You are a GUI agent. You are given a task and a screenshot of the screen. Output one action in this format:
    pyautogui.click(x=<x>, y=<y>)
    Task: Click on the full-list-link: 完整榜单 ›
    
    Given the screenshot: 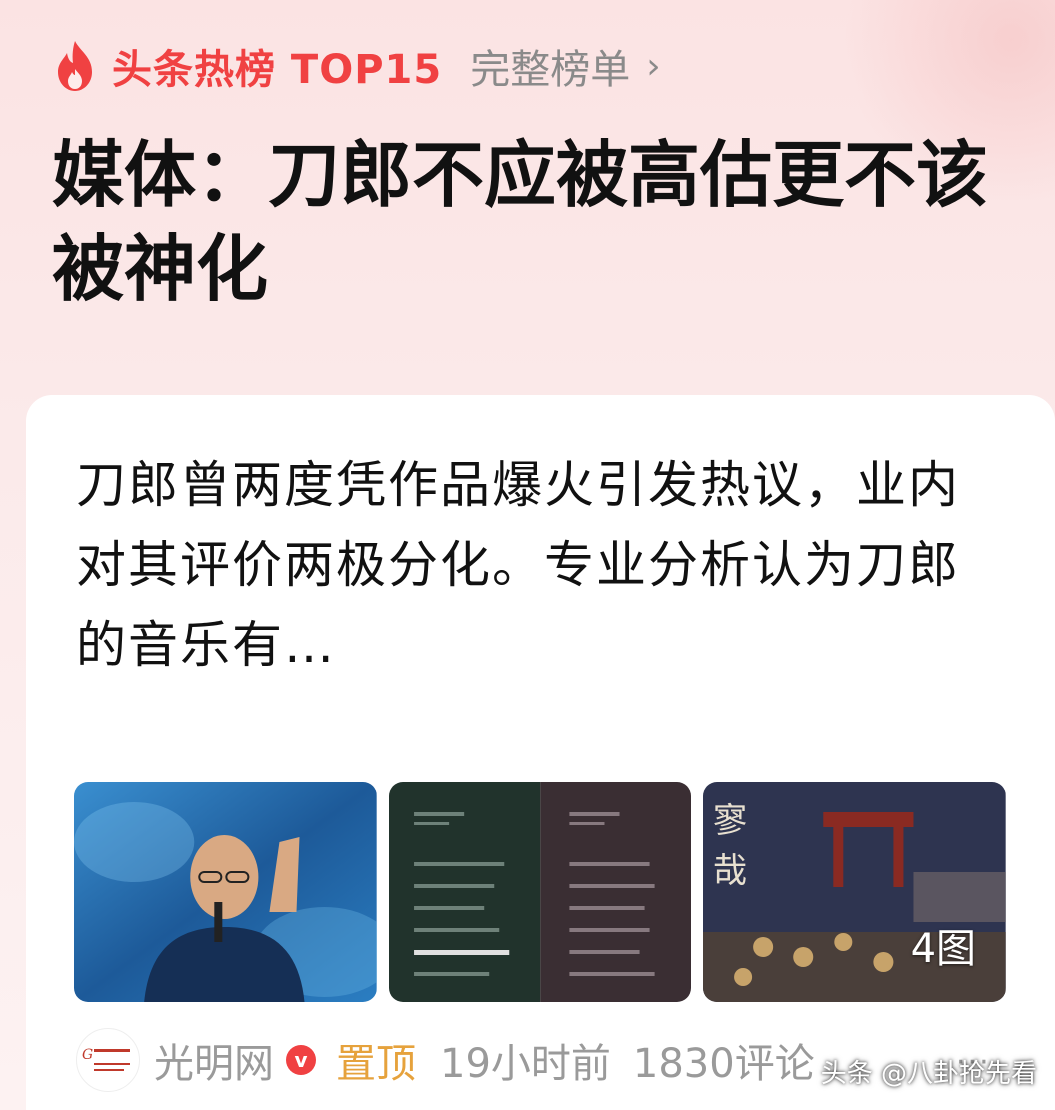 What is the action you would take?
    pyautogui.click(x=565, y=66)
    